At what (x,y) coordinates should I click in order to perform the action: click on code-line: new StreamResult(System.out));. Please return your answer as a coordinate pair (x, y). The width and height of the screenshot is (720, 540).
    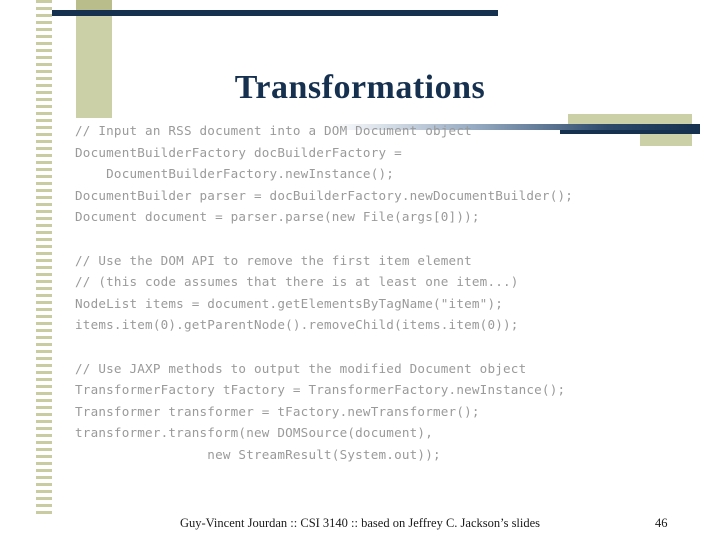
    Looking at the image, I should click on (258, 454).